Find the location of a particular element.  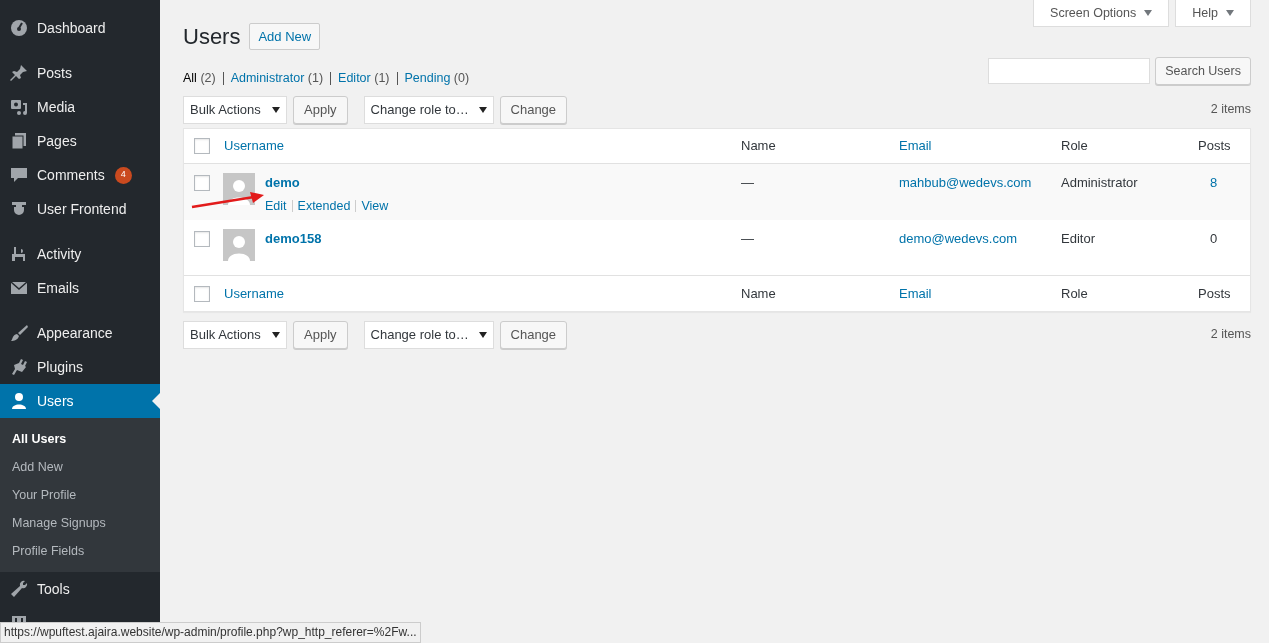

screen-meta-tab: Help is located at coordinates (1213, 13).